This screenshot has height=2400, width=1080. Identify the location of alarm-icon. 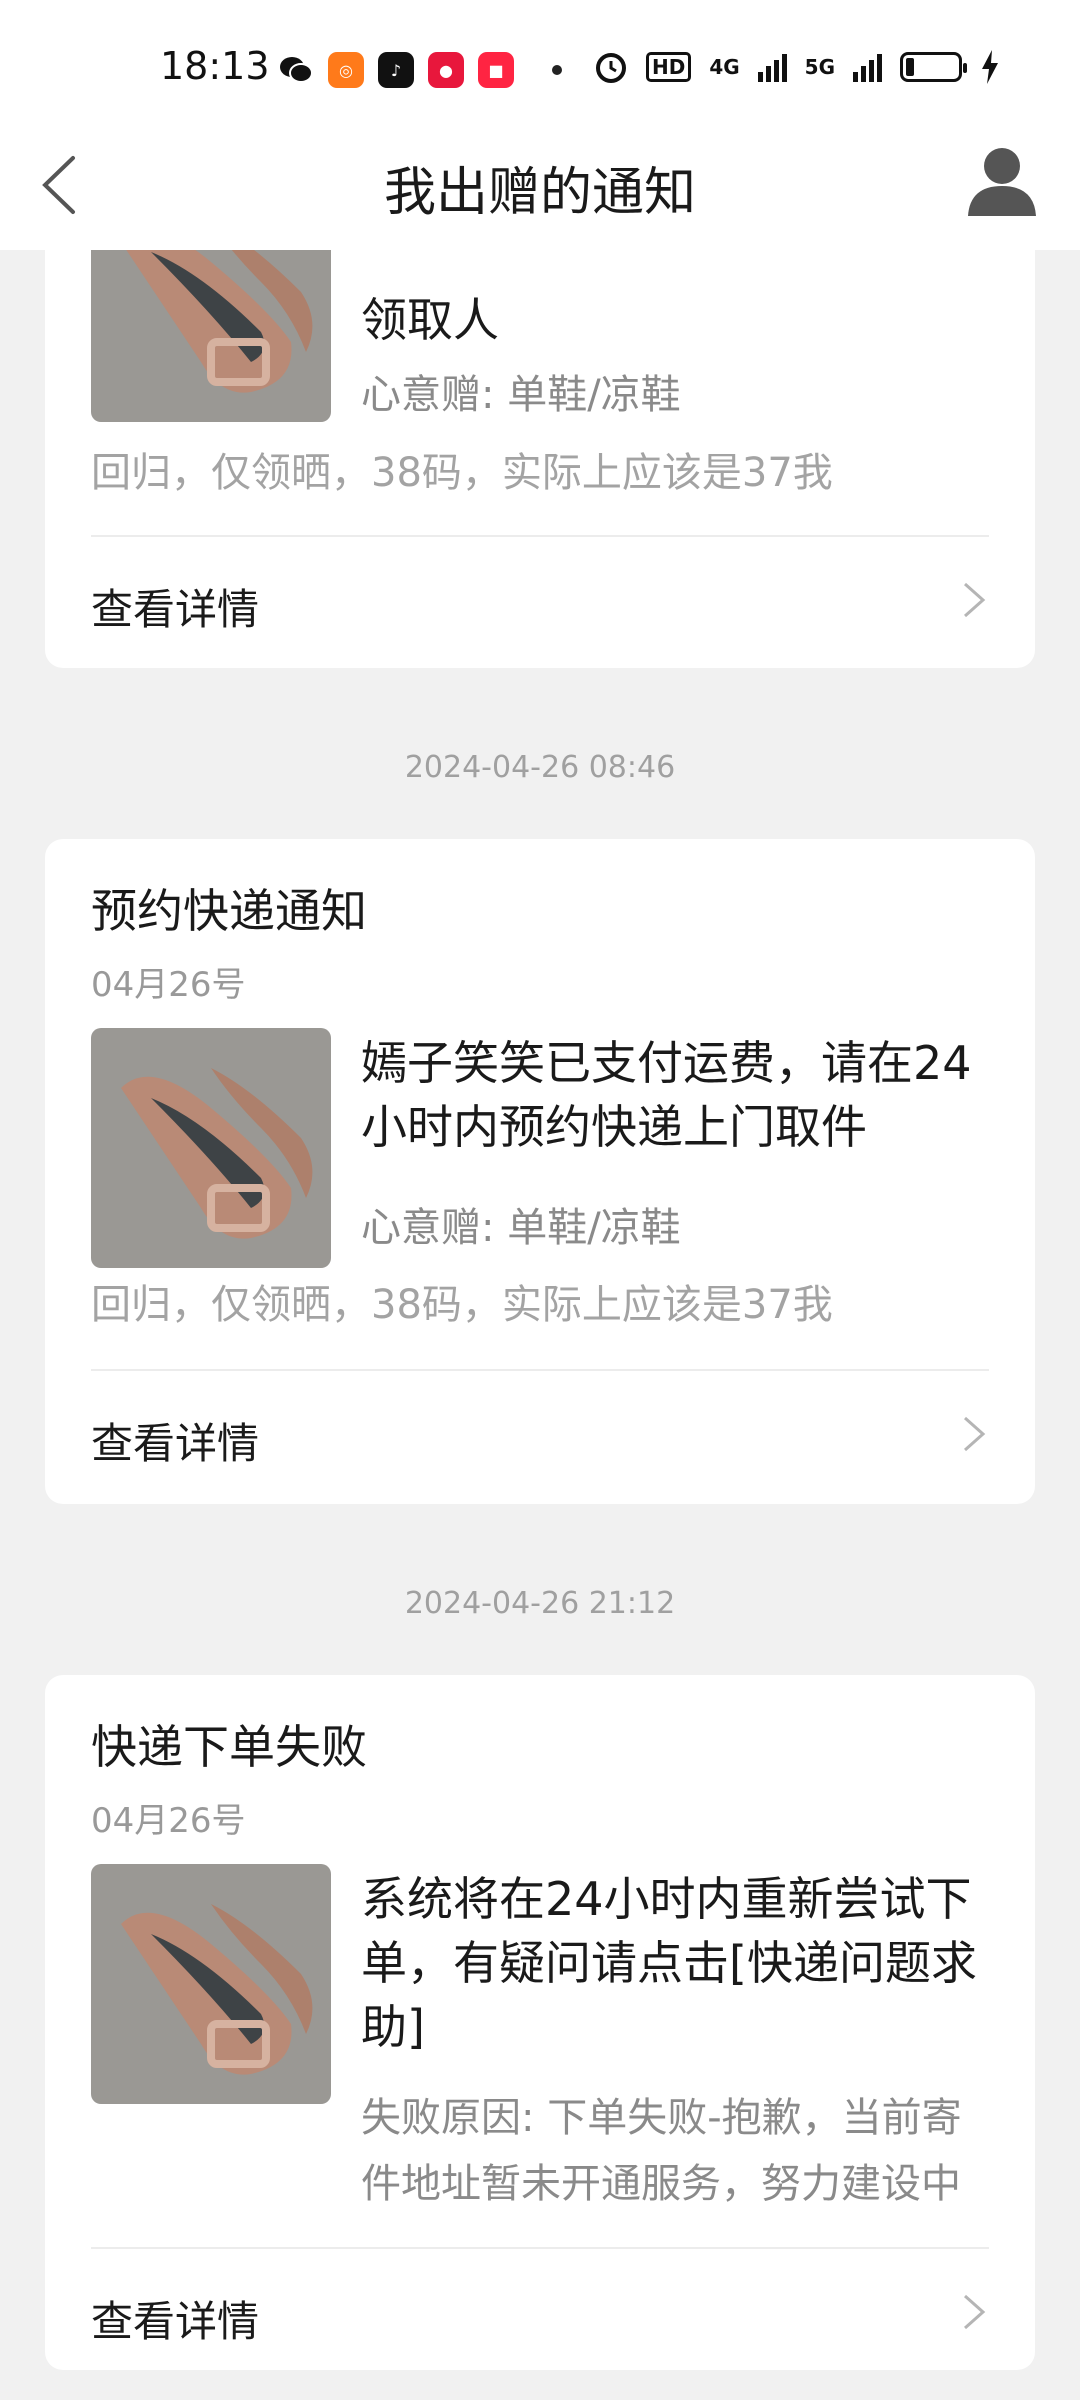
(610, 68).